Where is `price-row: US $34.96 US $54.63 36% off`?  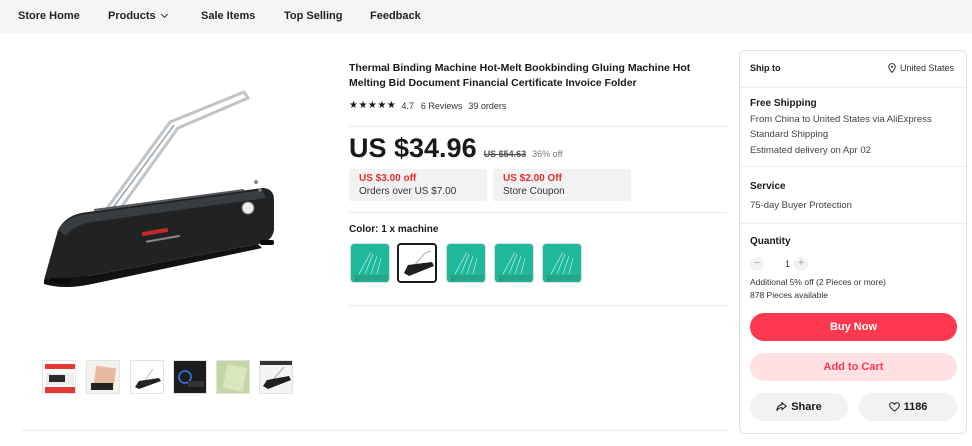
price-row: US $34.96 US $54.63 36% off is located at coordinates (455, 148).